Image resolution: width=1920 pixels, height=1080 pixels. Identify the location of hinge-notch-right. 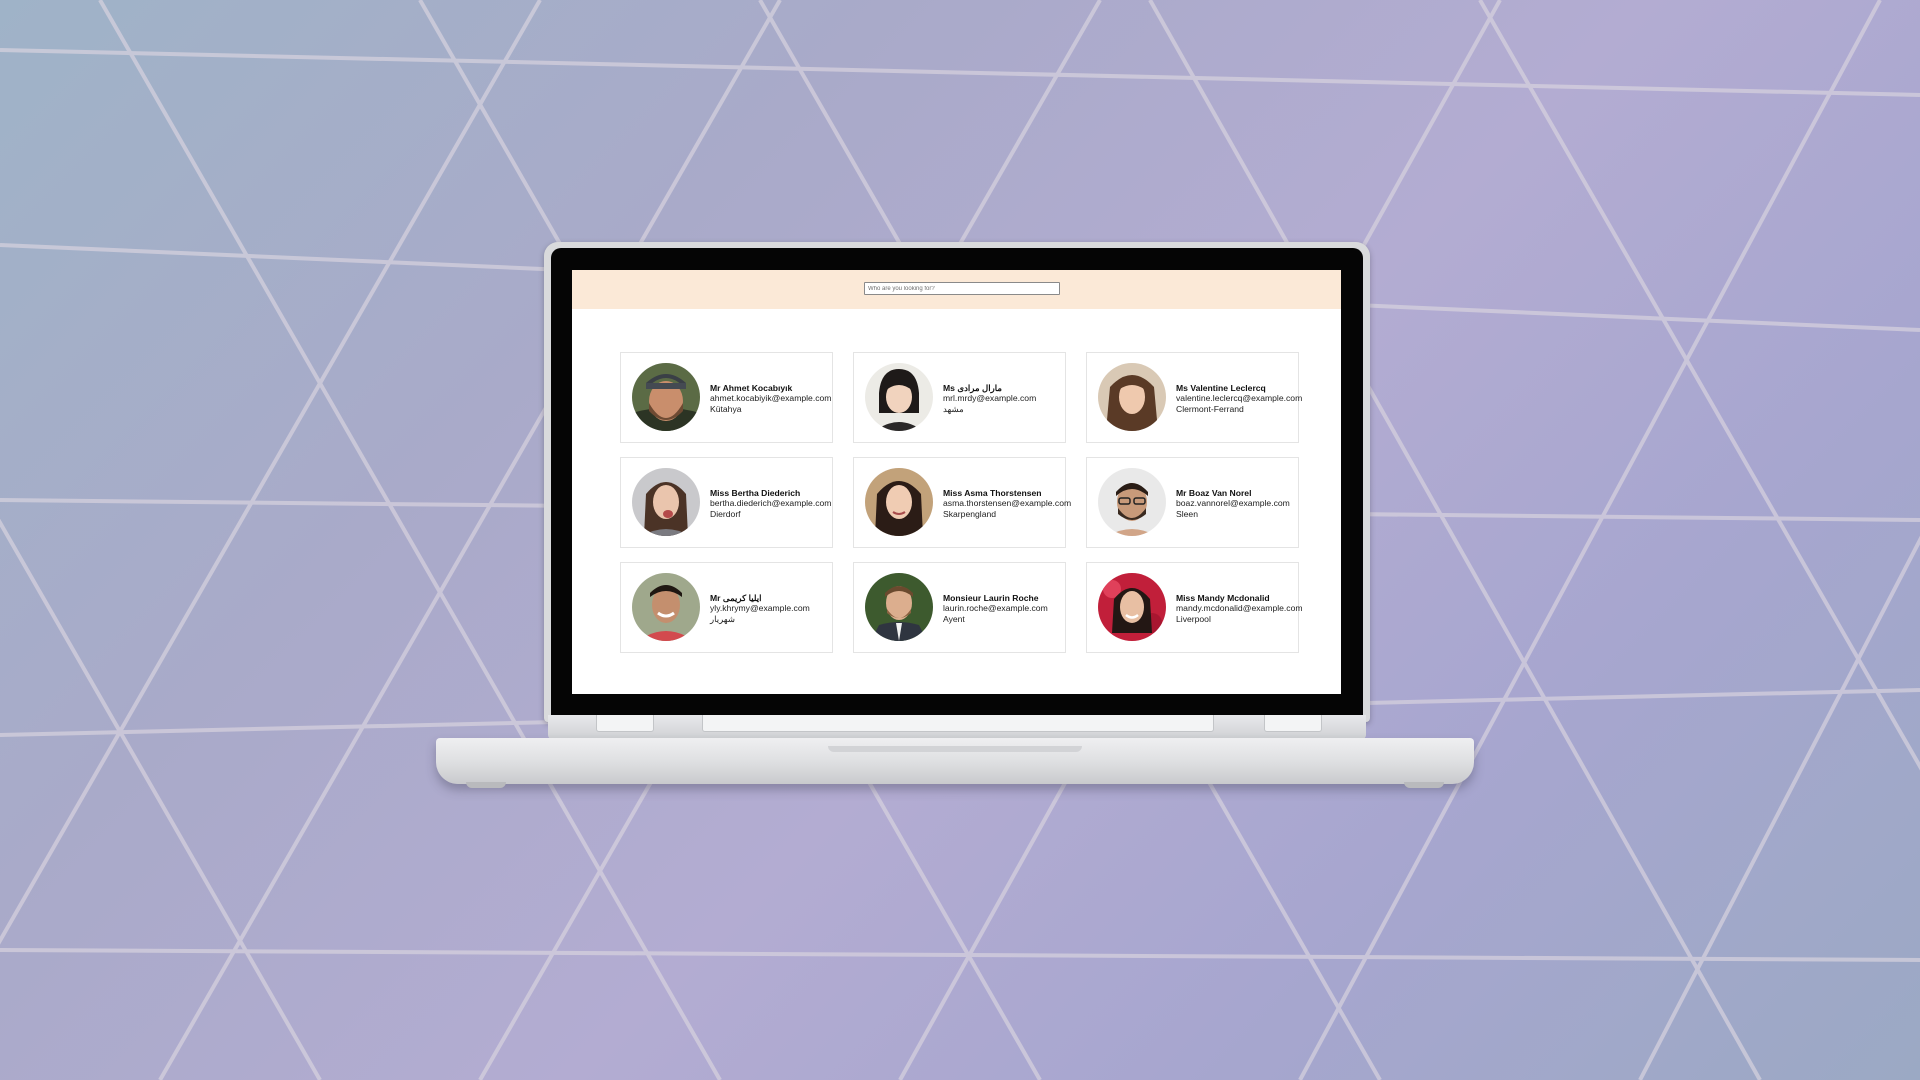
(1293, 723).